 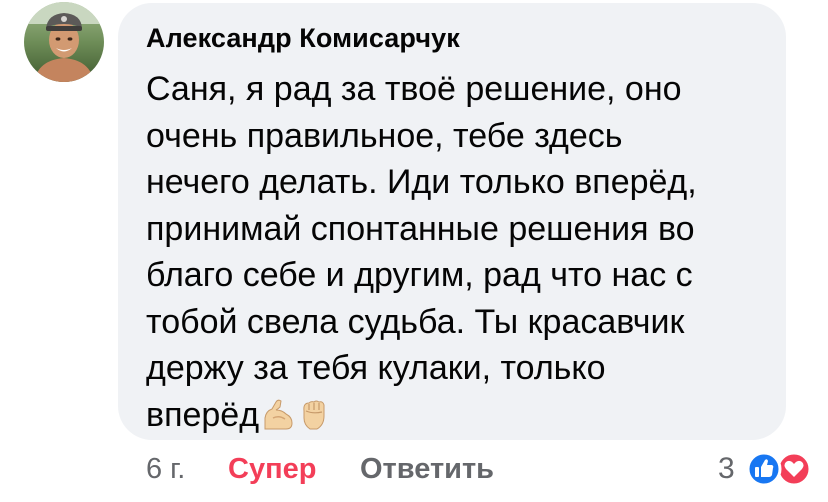 I want to click on comment-line: вперёд, so click(x=203, y=414).